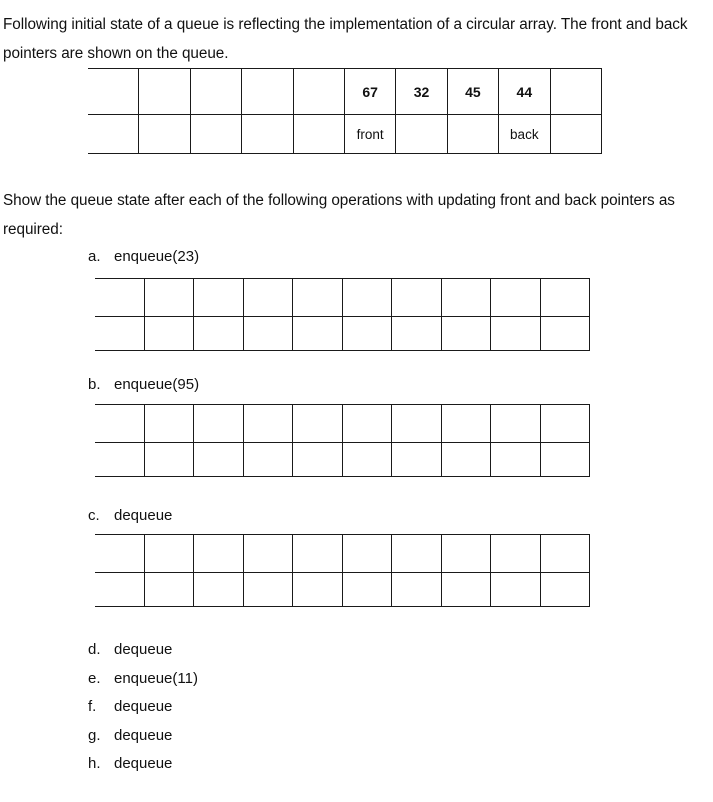 The image size is (713, 802). I want to click on operation-item-e: e. enqueue(11), so click(238, 679).